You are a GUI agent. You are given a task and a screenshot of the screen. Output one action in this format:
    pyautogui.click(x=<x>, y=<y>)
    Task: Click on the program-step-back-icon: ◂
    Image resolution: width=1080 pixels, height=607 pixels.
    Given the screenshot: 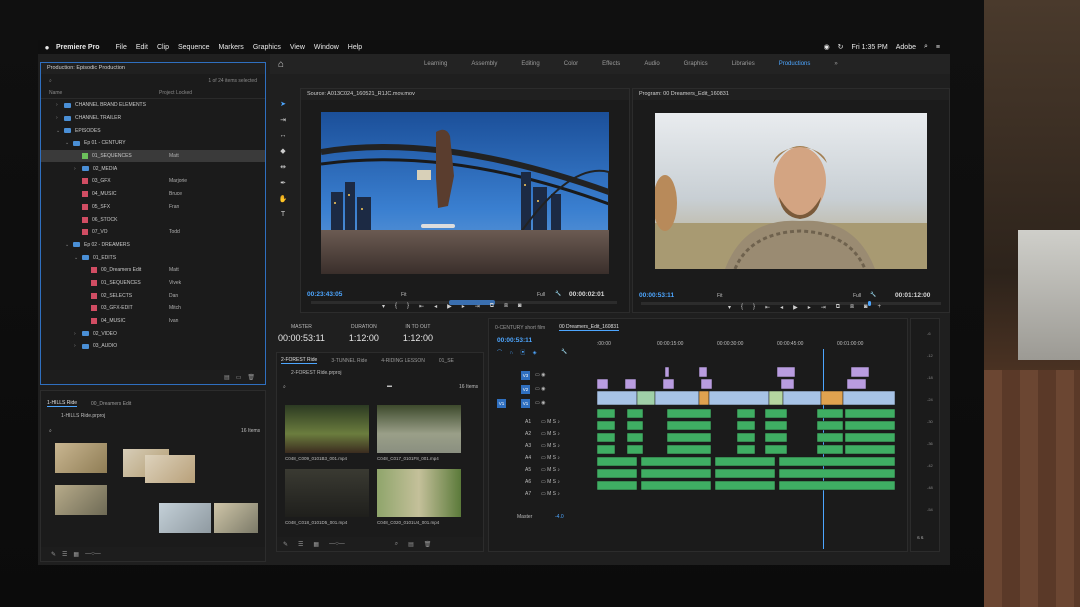 What is the action you would take?
    pyautogui.click(x=781, y=307)
    